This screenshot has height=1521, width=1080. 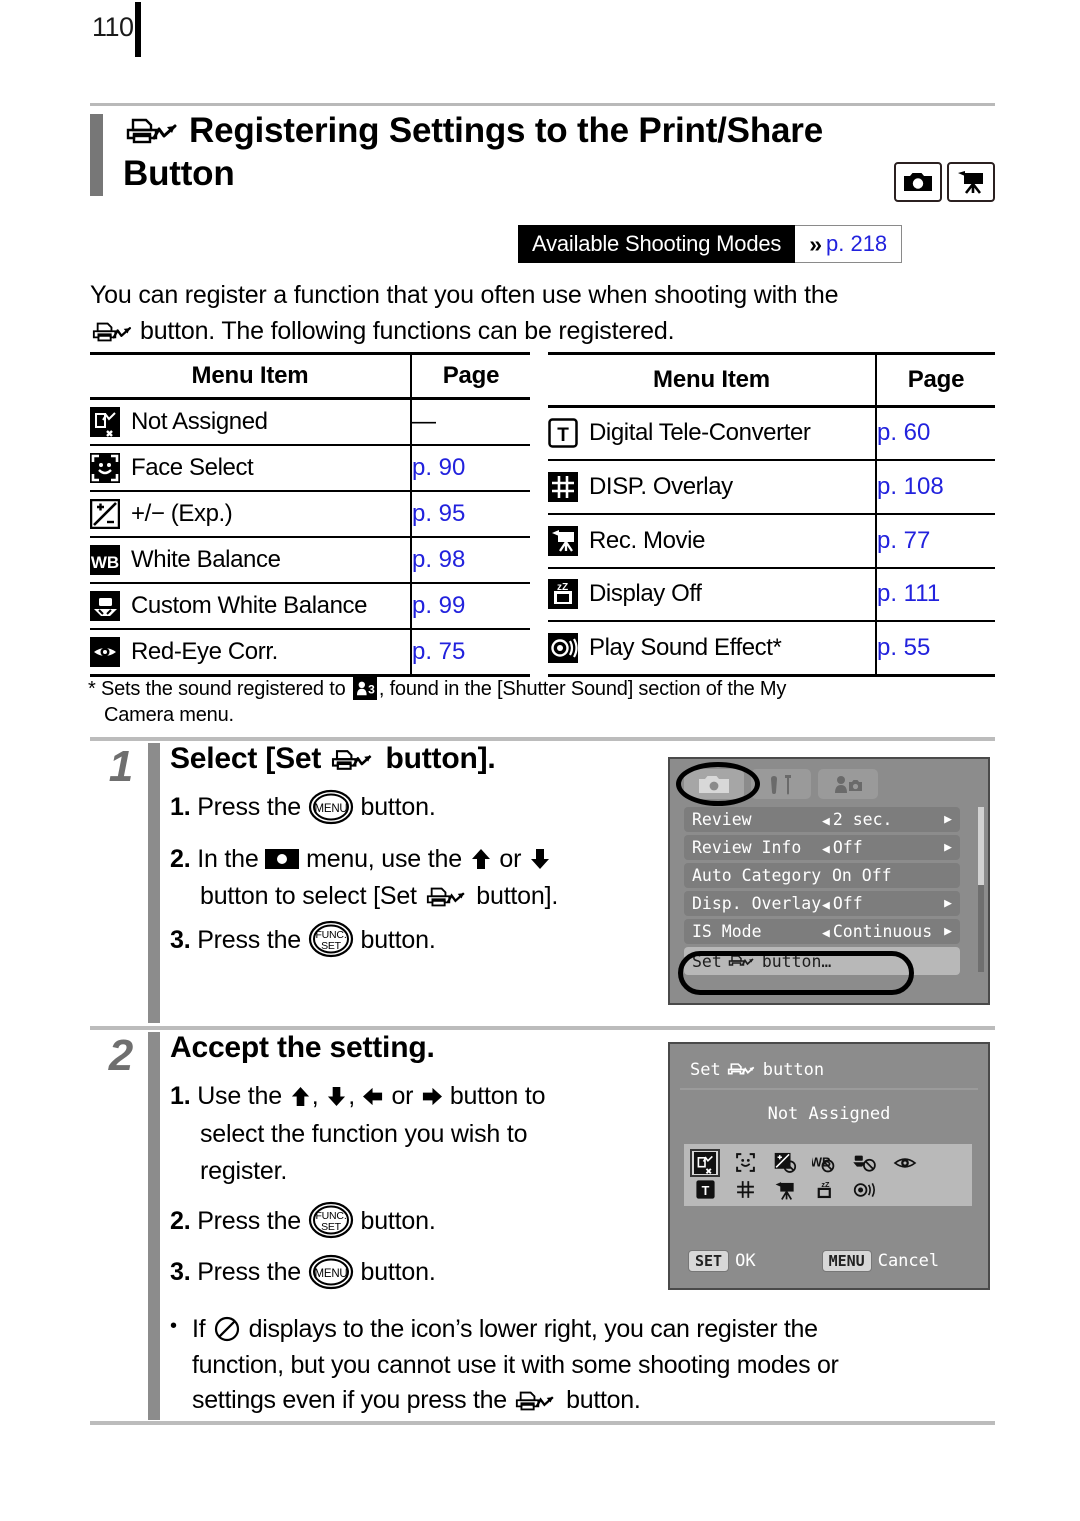 I want to click on my-camera-tab-icon, so click(x=848, y=784).